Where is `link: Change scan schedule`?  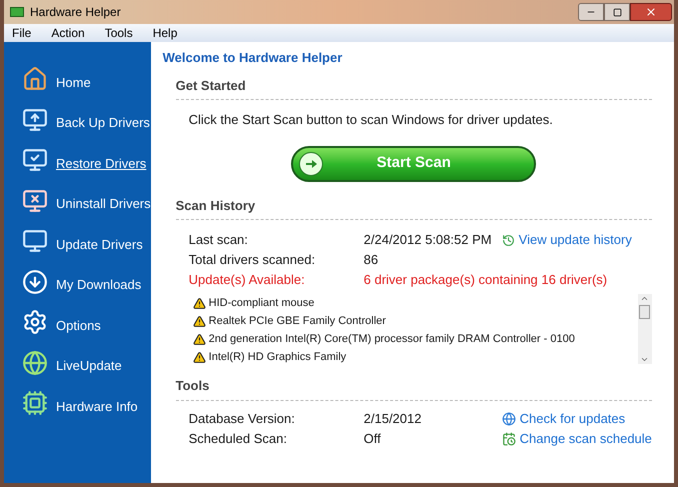 link: Change scan schedule is located at coordinates (577, 438).